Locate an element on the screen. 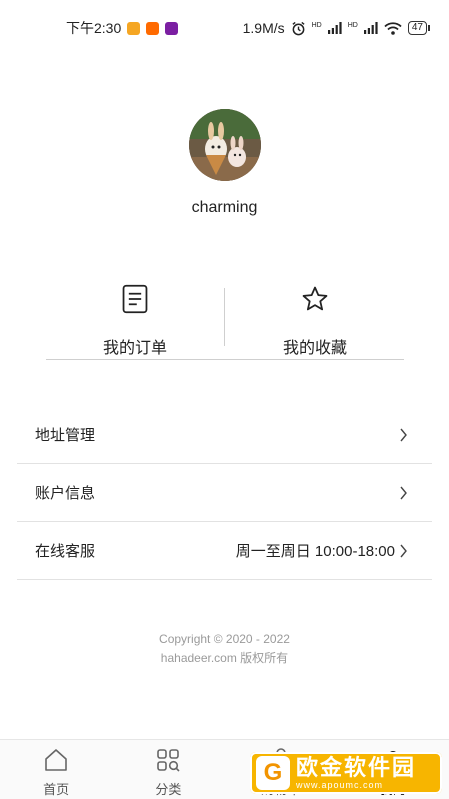 The image size is (449, 799). online-support-row: 在线客服 周一至周日 10:00-18:00 is located at coordinates (224, 551).